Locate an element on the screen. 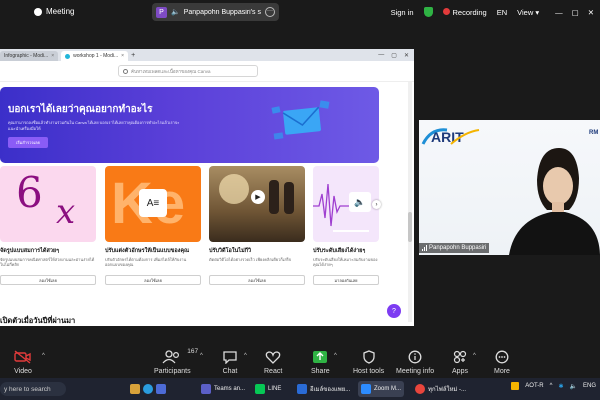  section-title: เปิดตัวเมื่อวันปีที่ผ่านมา is located at coordinates (38, 320).